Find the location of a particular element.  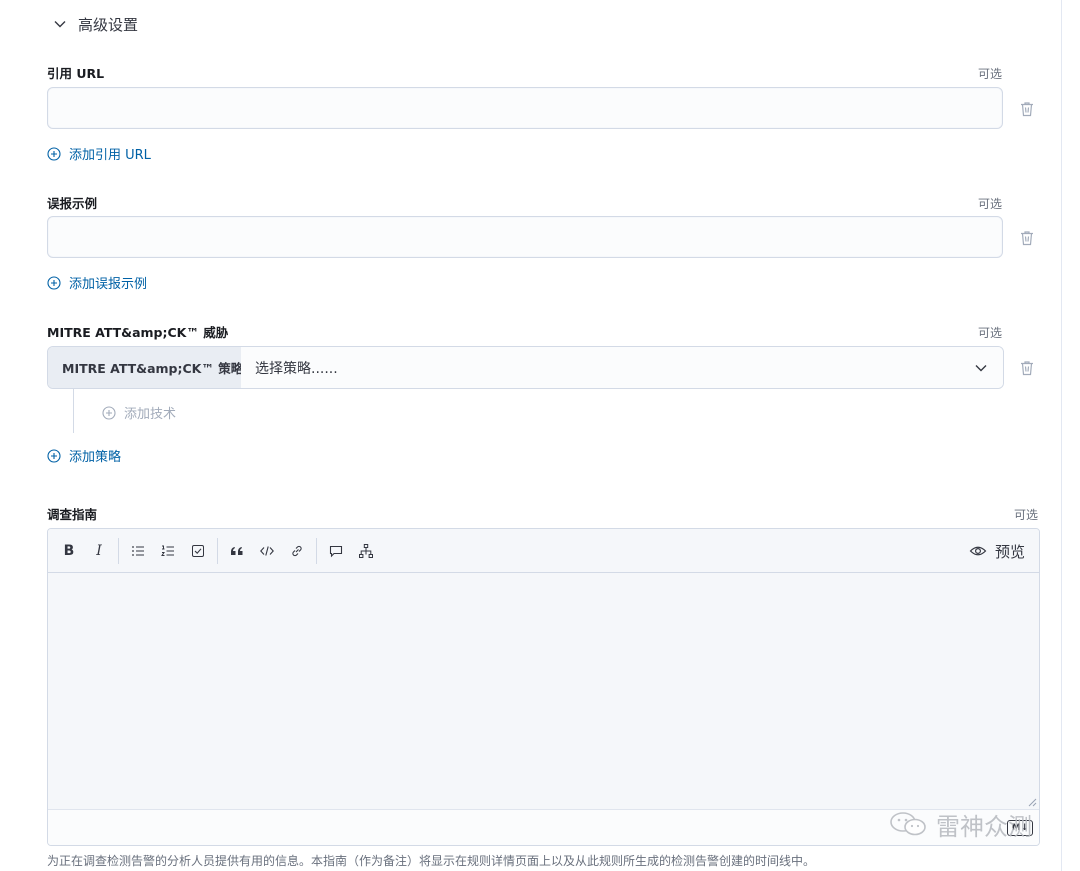

watermark: 雷神众测 is located at coordinates (960, 824).